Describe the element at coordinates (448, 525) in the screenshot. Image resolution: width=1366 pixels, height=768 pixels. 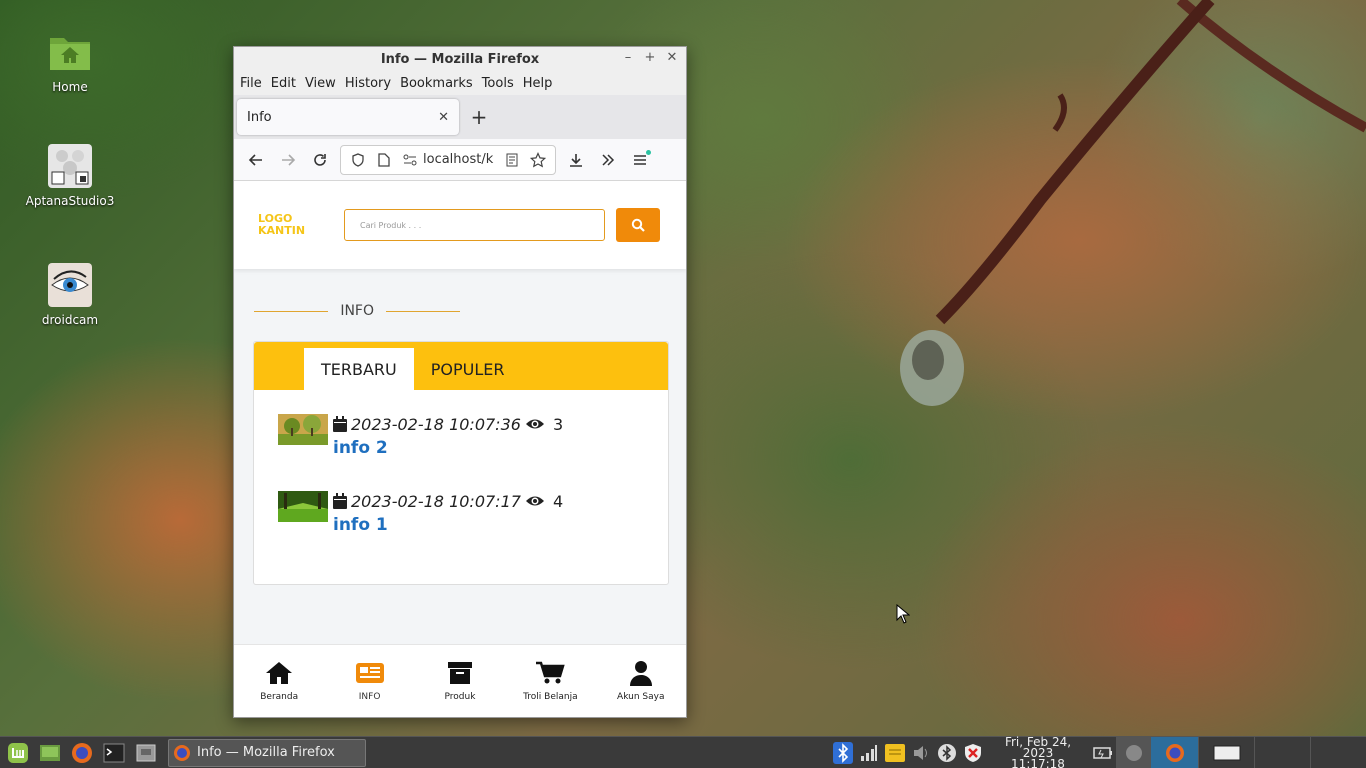
I see `item-title-link: info 1` at that location.